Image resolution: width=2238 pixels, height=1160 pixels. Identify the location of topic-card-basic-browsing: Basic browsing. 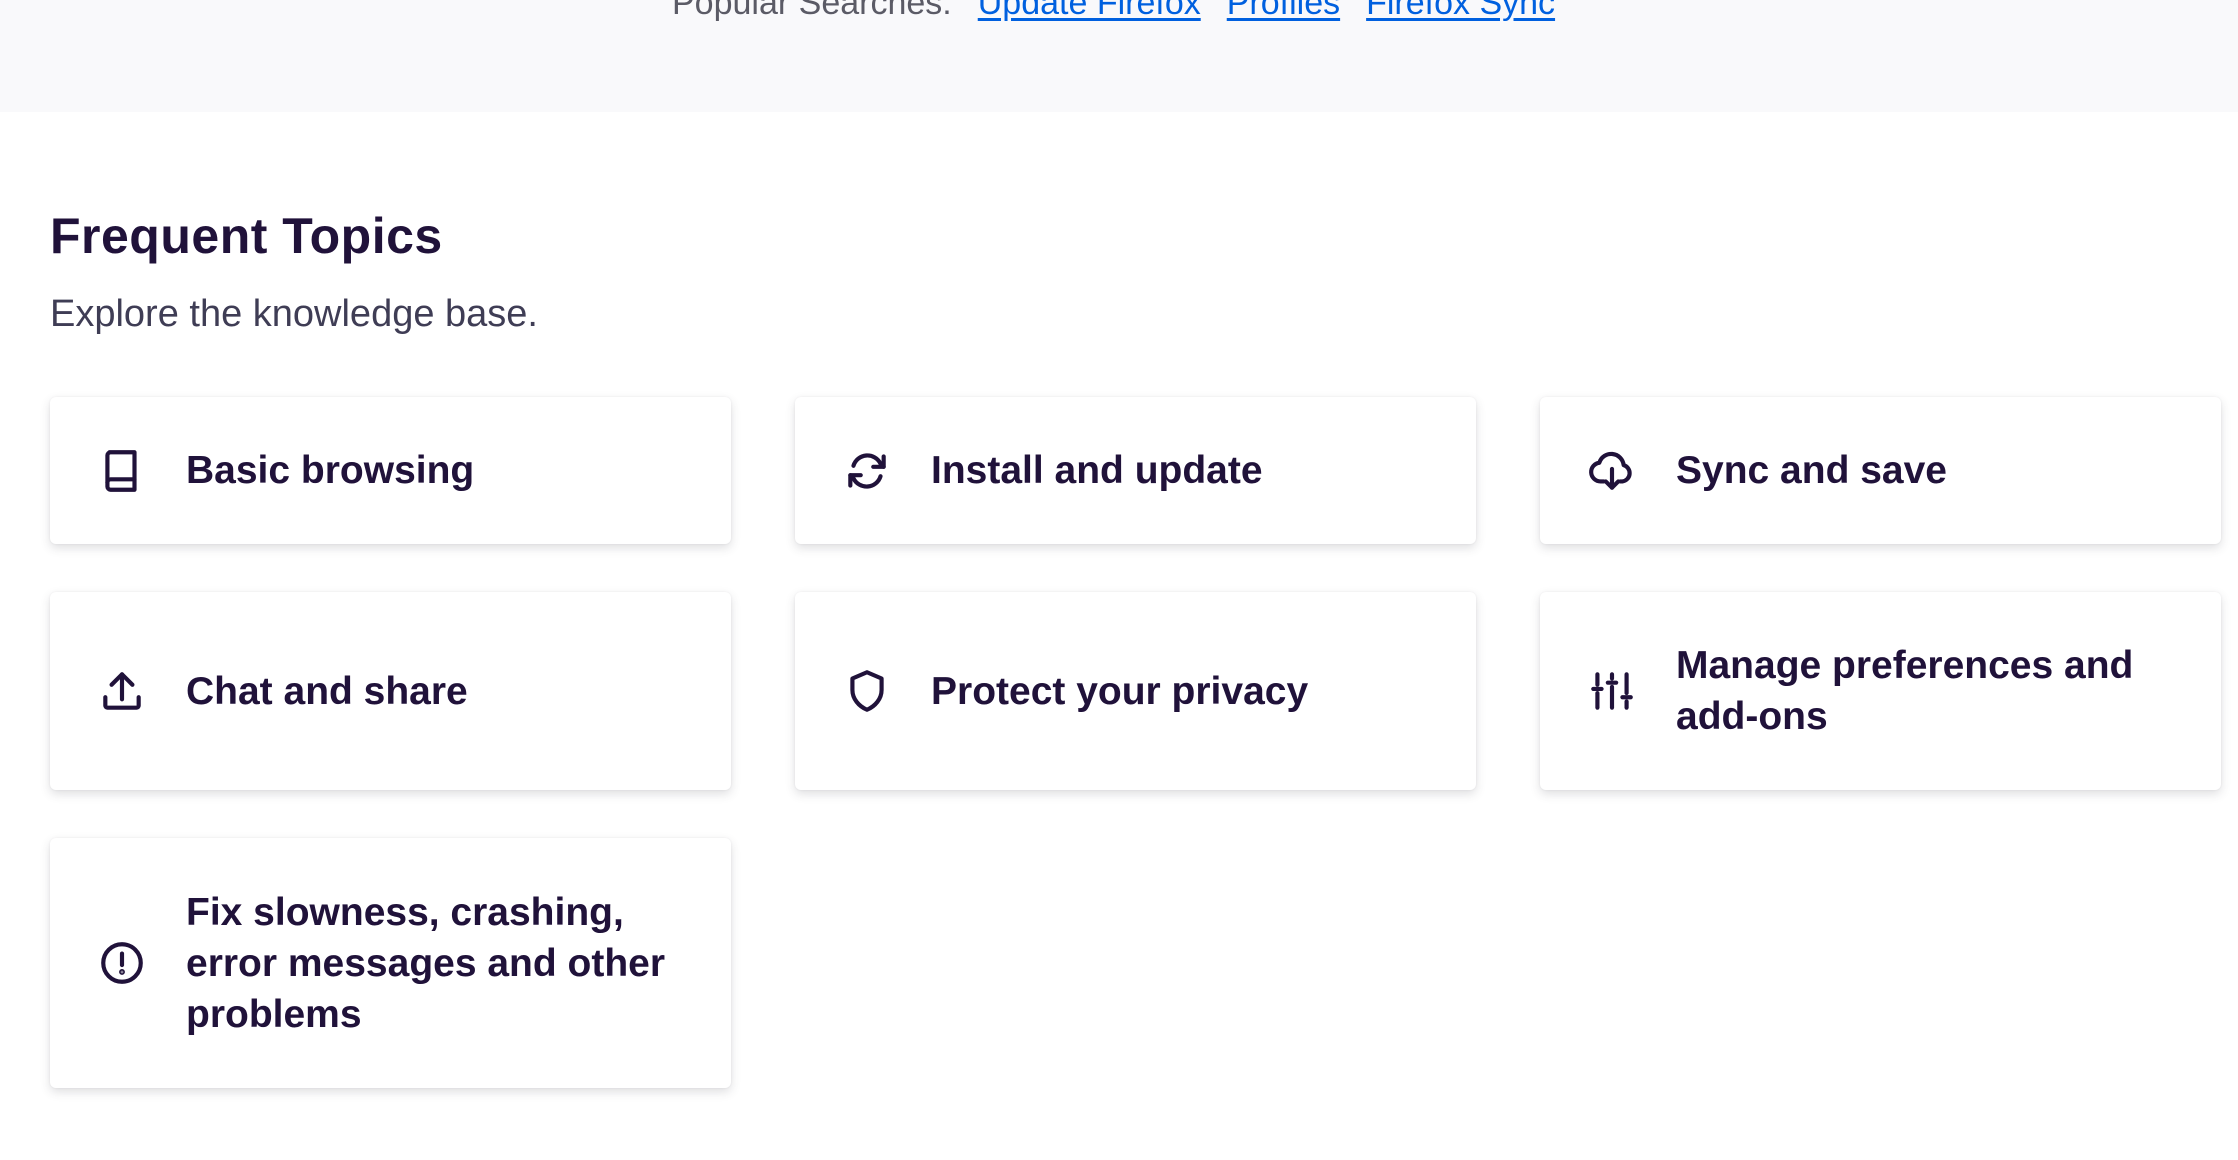
(390, 470).